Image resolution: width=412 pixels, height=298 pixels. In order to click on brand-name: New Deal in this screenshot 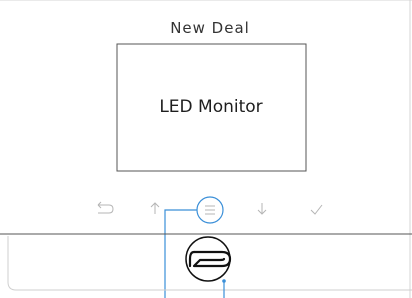, I will do `click(210, 28)`.